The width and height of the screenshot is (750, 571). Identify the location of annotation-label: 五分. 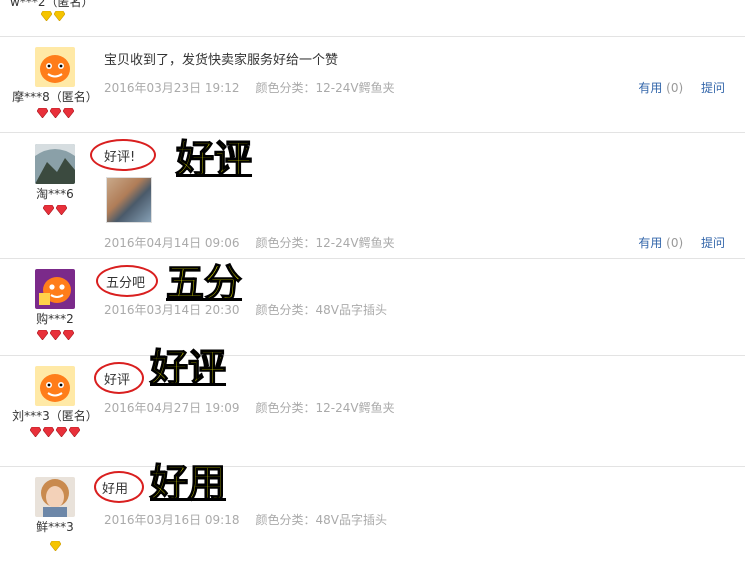
(204, 283).